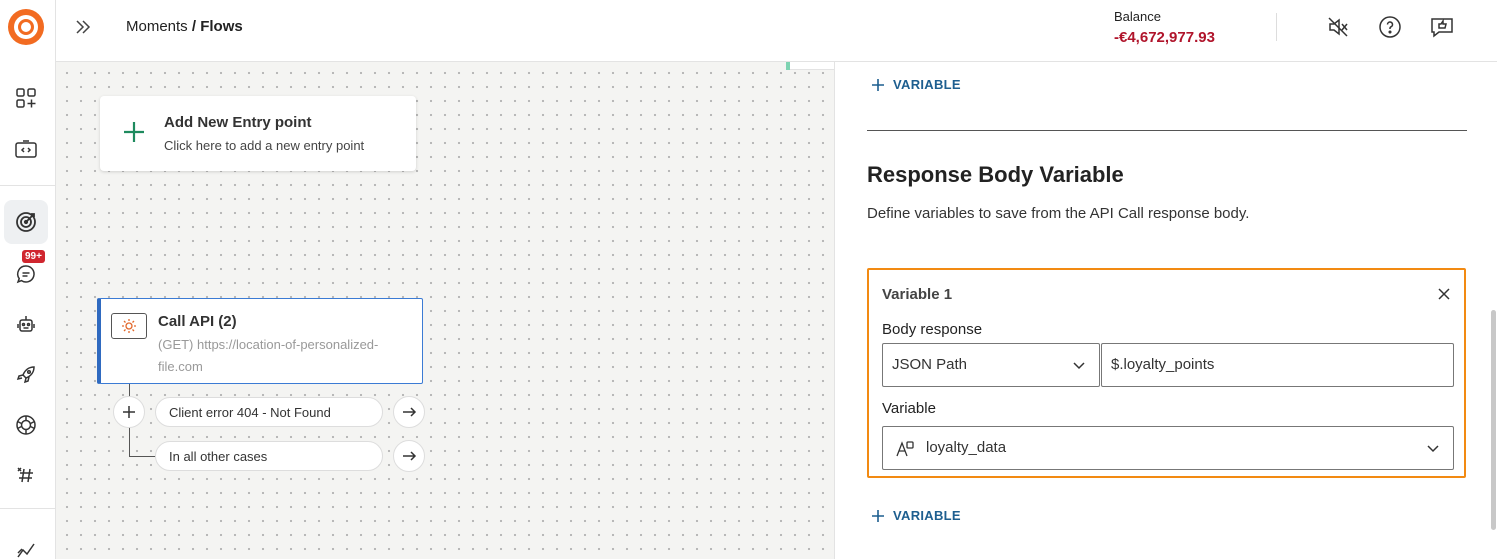 This screenshot has height=559, width=1497. Describe the element at coordinates (932, 329) in the screenshot. I see `body-response-label: Body response` at that location.